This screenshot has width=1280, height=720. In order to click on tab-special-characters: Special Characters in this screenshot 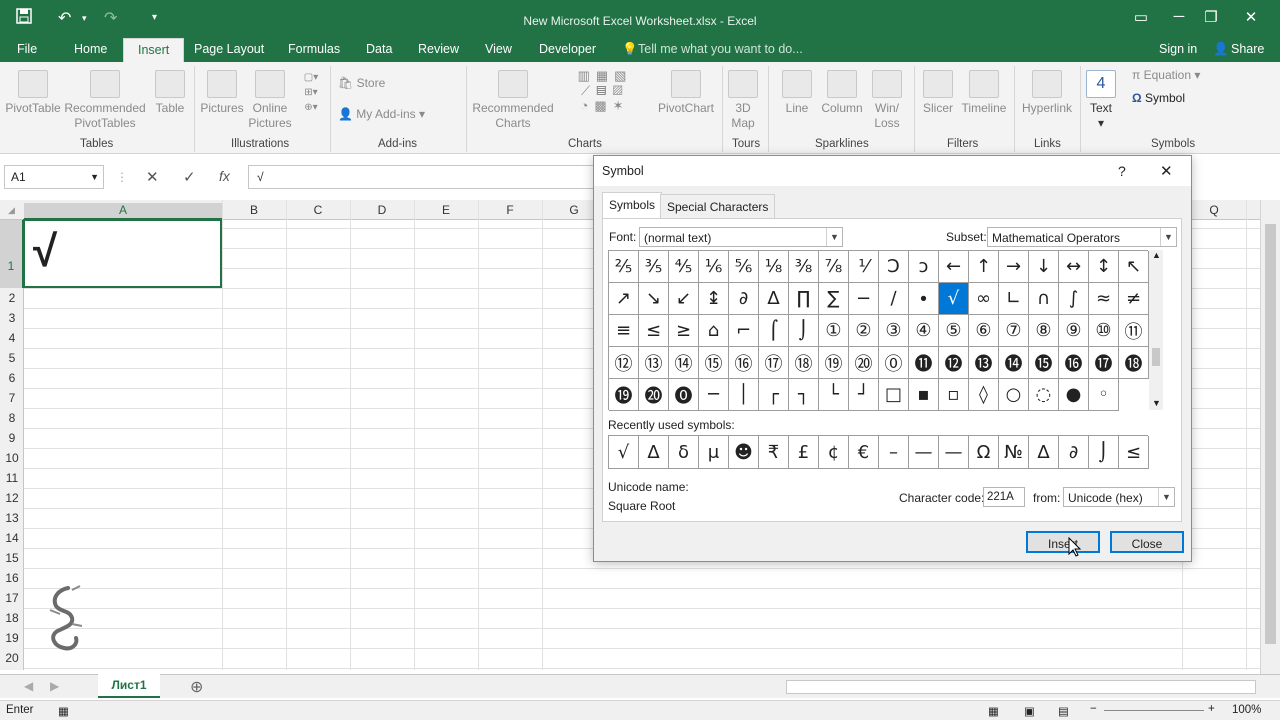, I will do `click(718, 206)`.